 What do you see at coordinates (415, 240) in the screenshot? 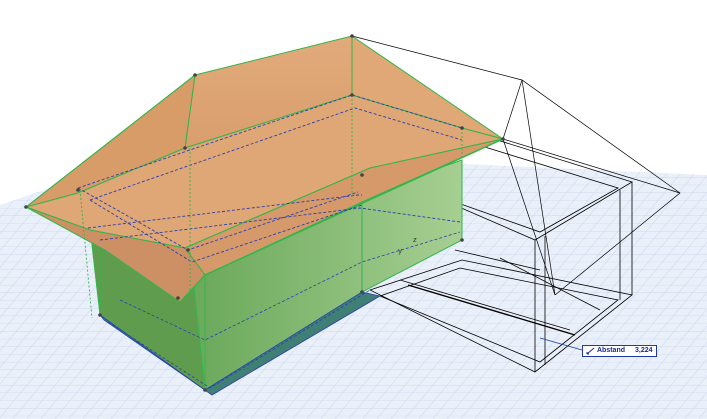
I see `axis-z-label: z` at bounding box center [415, 240].